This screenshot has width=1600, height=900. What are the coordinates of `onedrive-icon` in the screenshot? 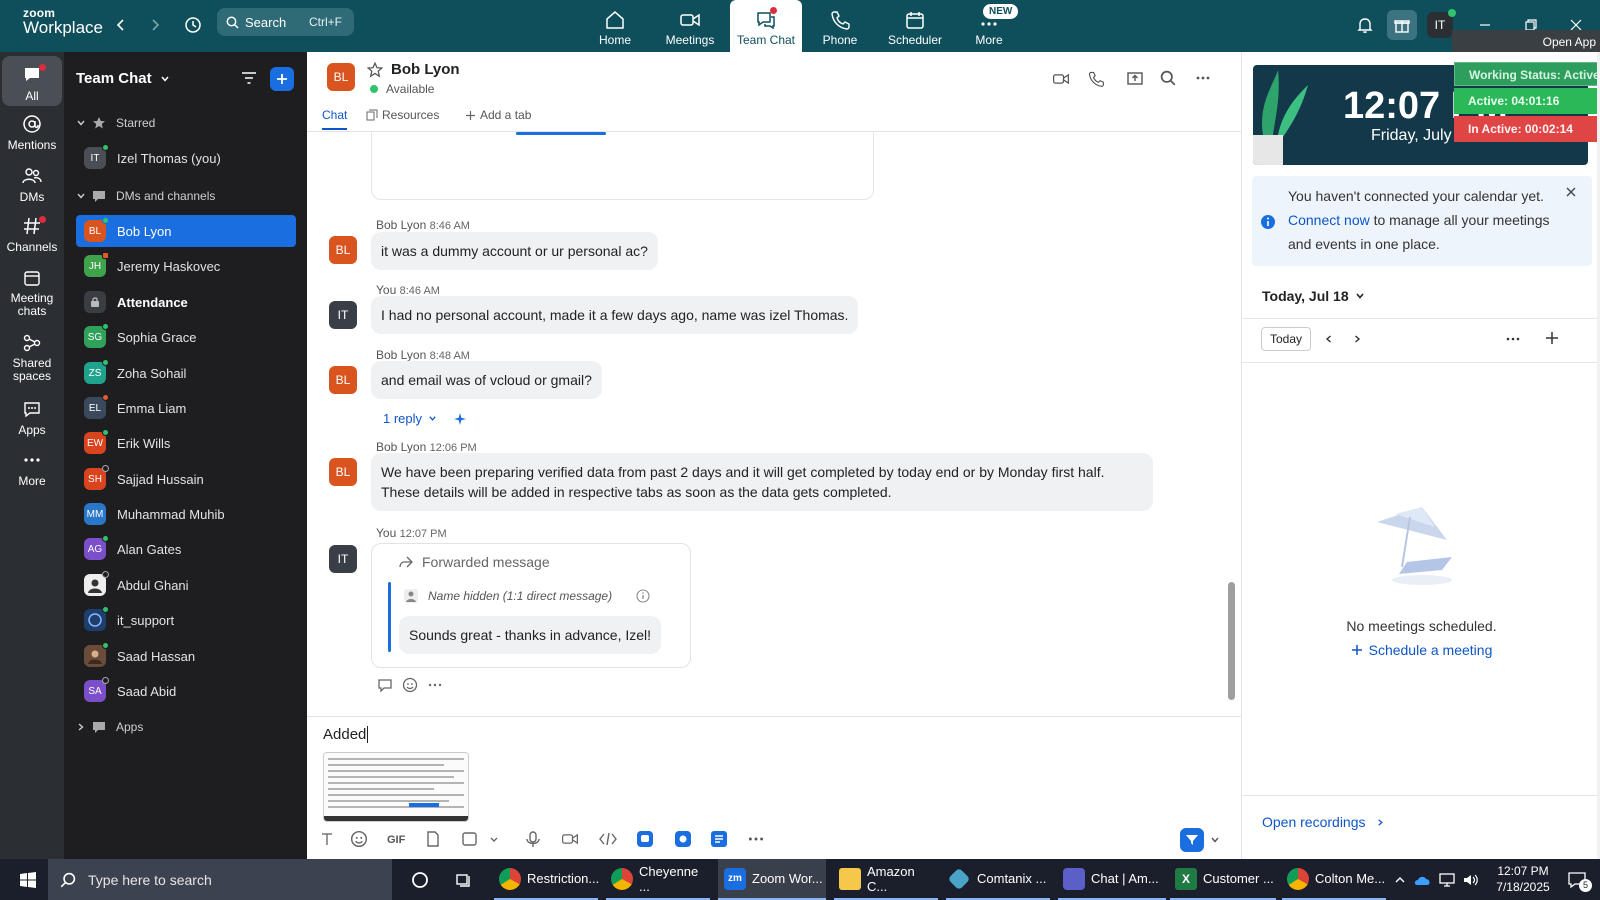 It's located at (1423, 879).